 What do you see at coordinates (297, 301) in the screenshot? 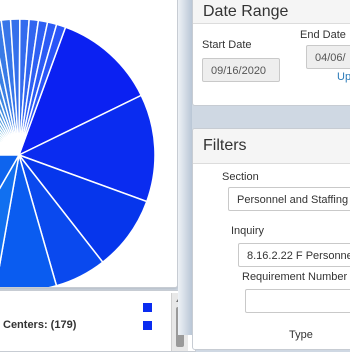
I see `requirement-number-input` at bounding box center [297, 301].